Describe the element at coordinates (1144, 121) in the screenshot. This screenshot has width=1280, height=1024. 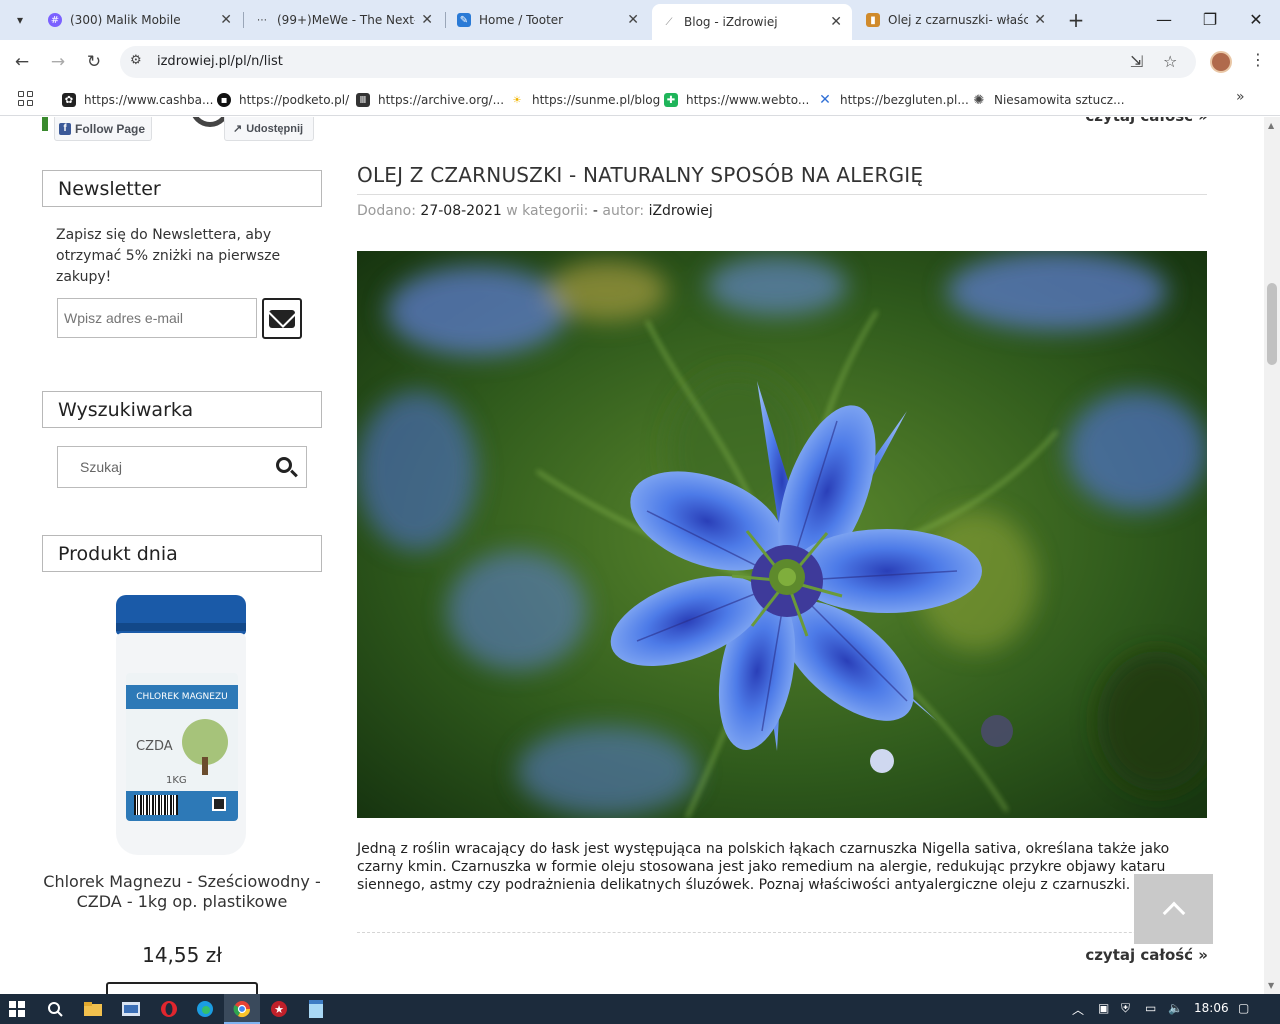
I see `previous-read-more-link: czytaj całość »` at that location.